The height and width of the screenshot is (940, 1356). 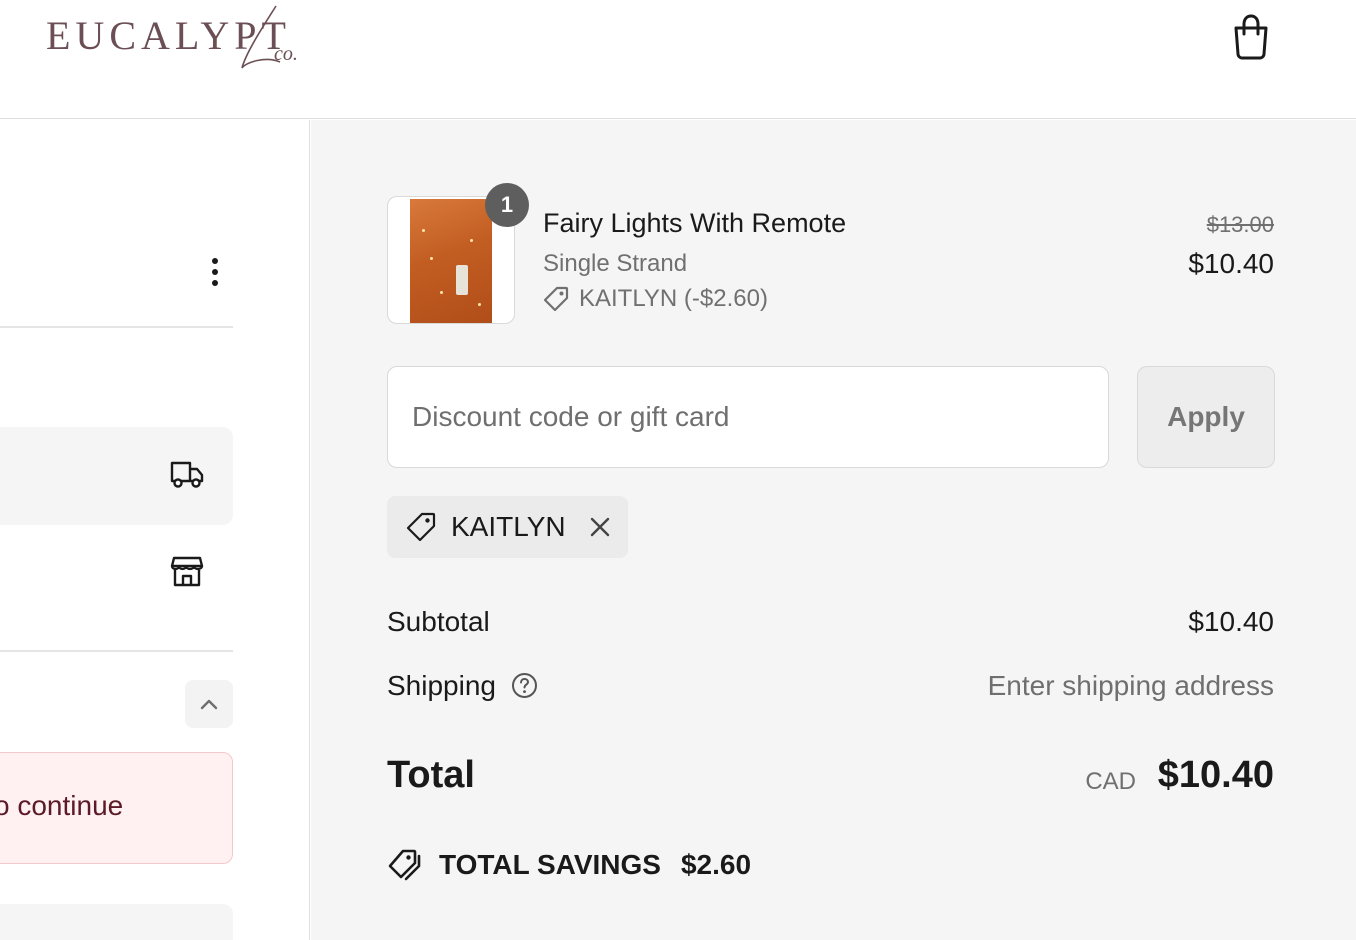 I want to click on applied-discount-code: KAITLYN, so click(x=508, y=526).